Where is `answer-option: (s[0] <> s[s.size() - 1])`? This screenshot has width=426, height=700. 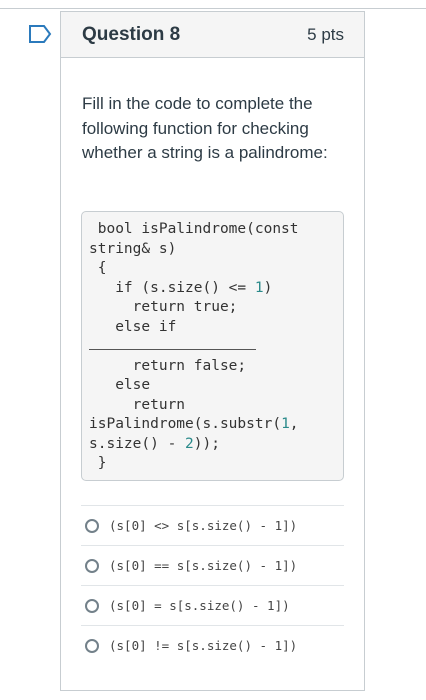
answer-option: (s[0] <> s[s.size() - 1]) is located at coordinates (212, 525).